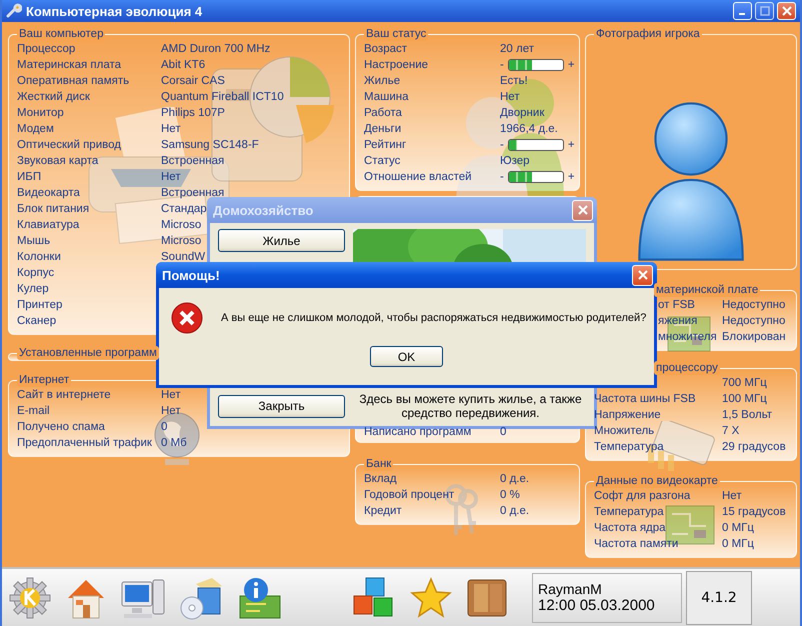 This screenshot has width=802, height=626. What do you see at coordinates (731, 431) in the screenshot?
I see `row-value: 7 X` at bounding box center [731, 431].